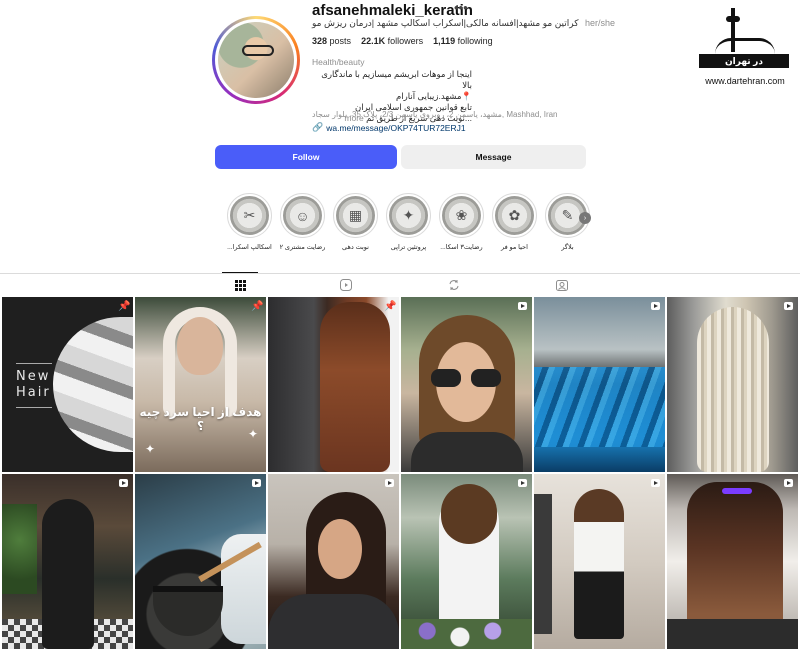 The image size is (800, 651). What do you see at coordinates (355, 247) in the screenshot?
I see `highlight-label: نوبت دهی` at bounding box center [355, 247].